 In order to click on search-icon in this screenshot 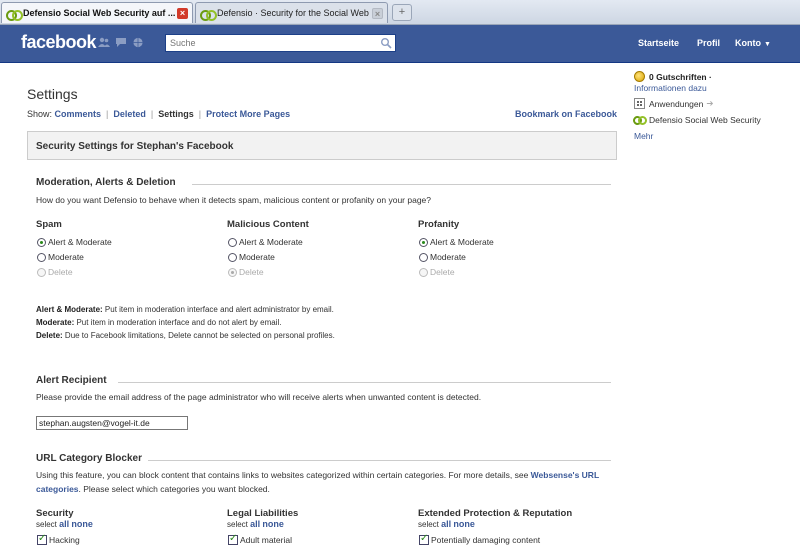, I will do `click(386, 43)`.